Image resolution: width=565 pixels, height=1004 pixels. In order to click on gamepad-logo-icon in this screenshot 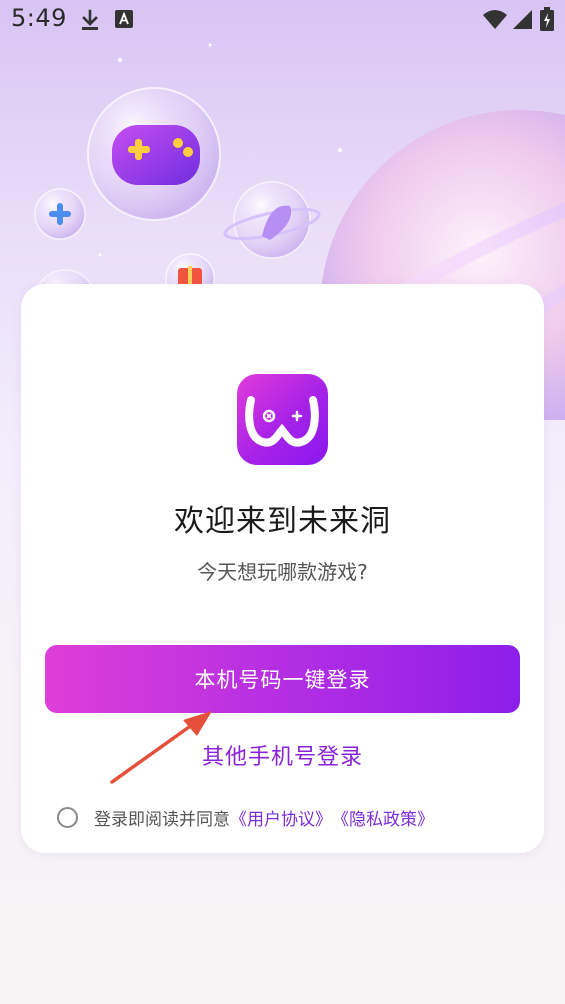, I will do `click(282, 421)`.